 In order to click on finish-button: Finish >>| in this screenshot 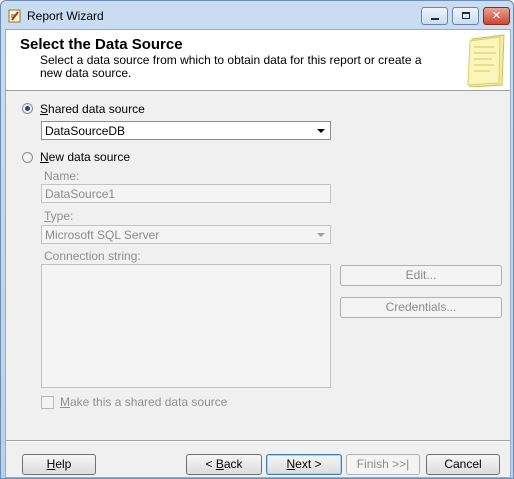, I will do `click(383, 464)`.